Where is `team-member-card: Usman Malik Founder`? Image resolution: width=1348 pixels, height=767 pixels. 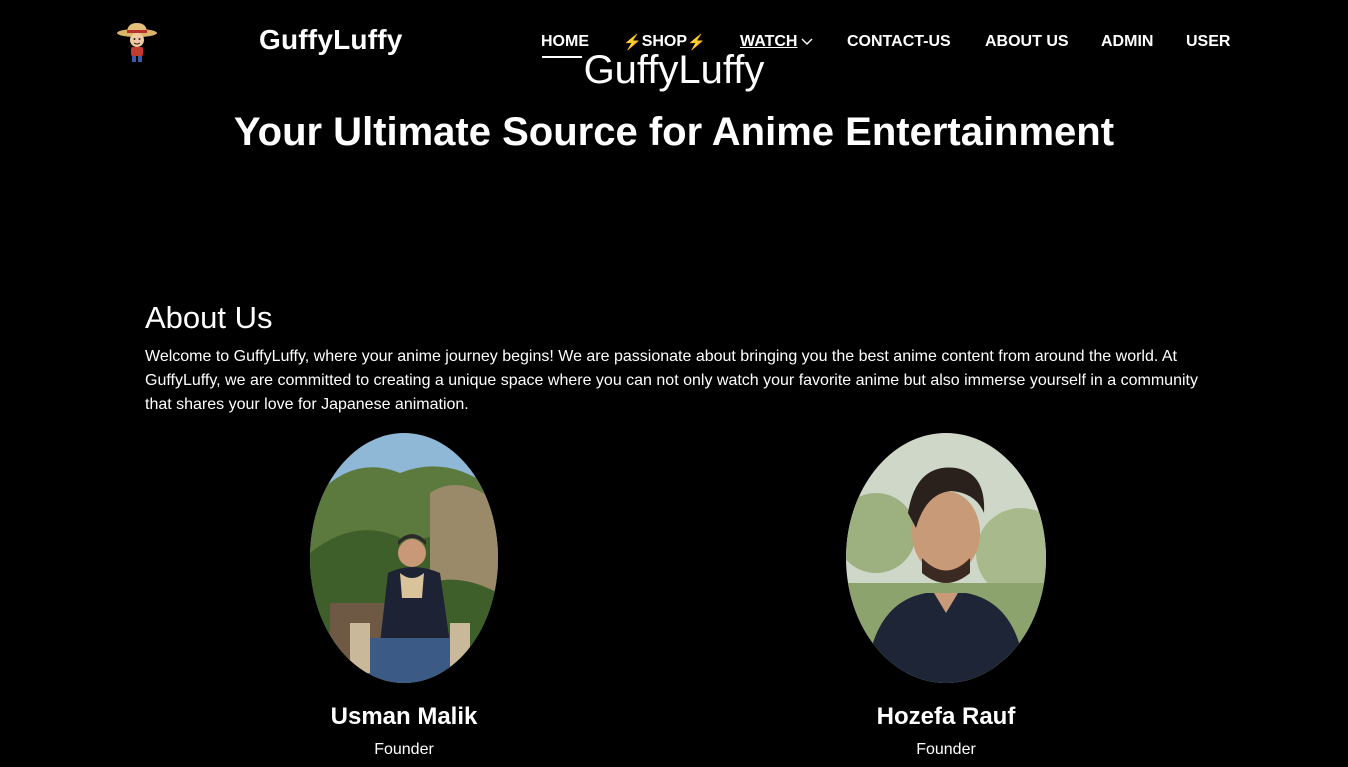 team-member-card: Usman Malik Founder is located at coordinates (404, 596).